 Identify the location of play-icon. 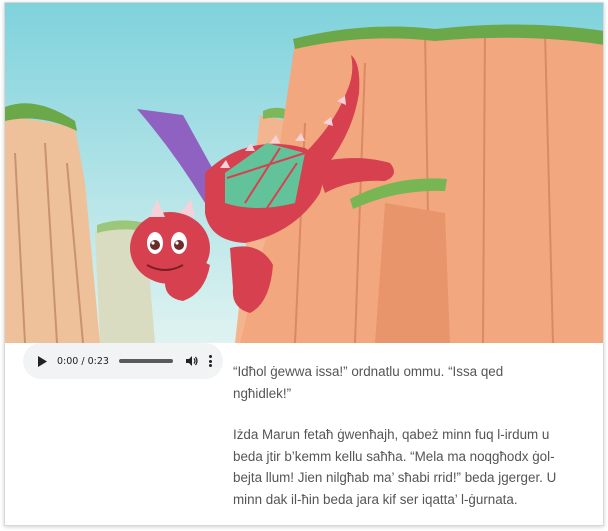
(42, 361).